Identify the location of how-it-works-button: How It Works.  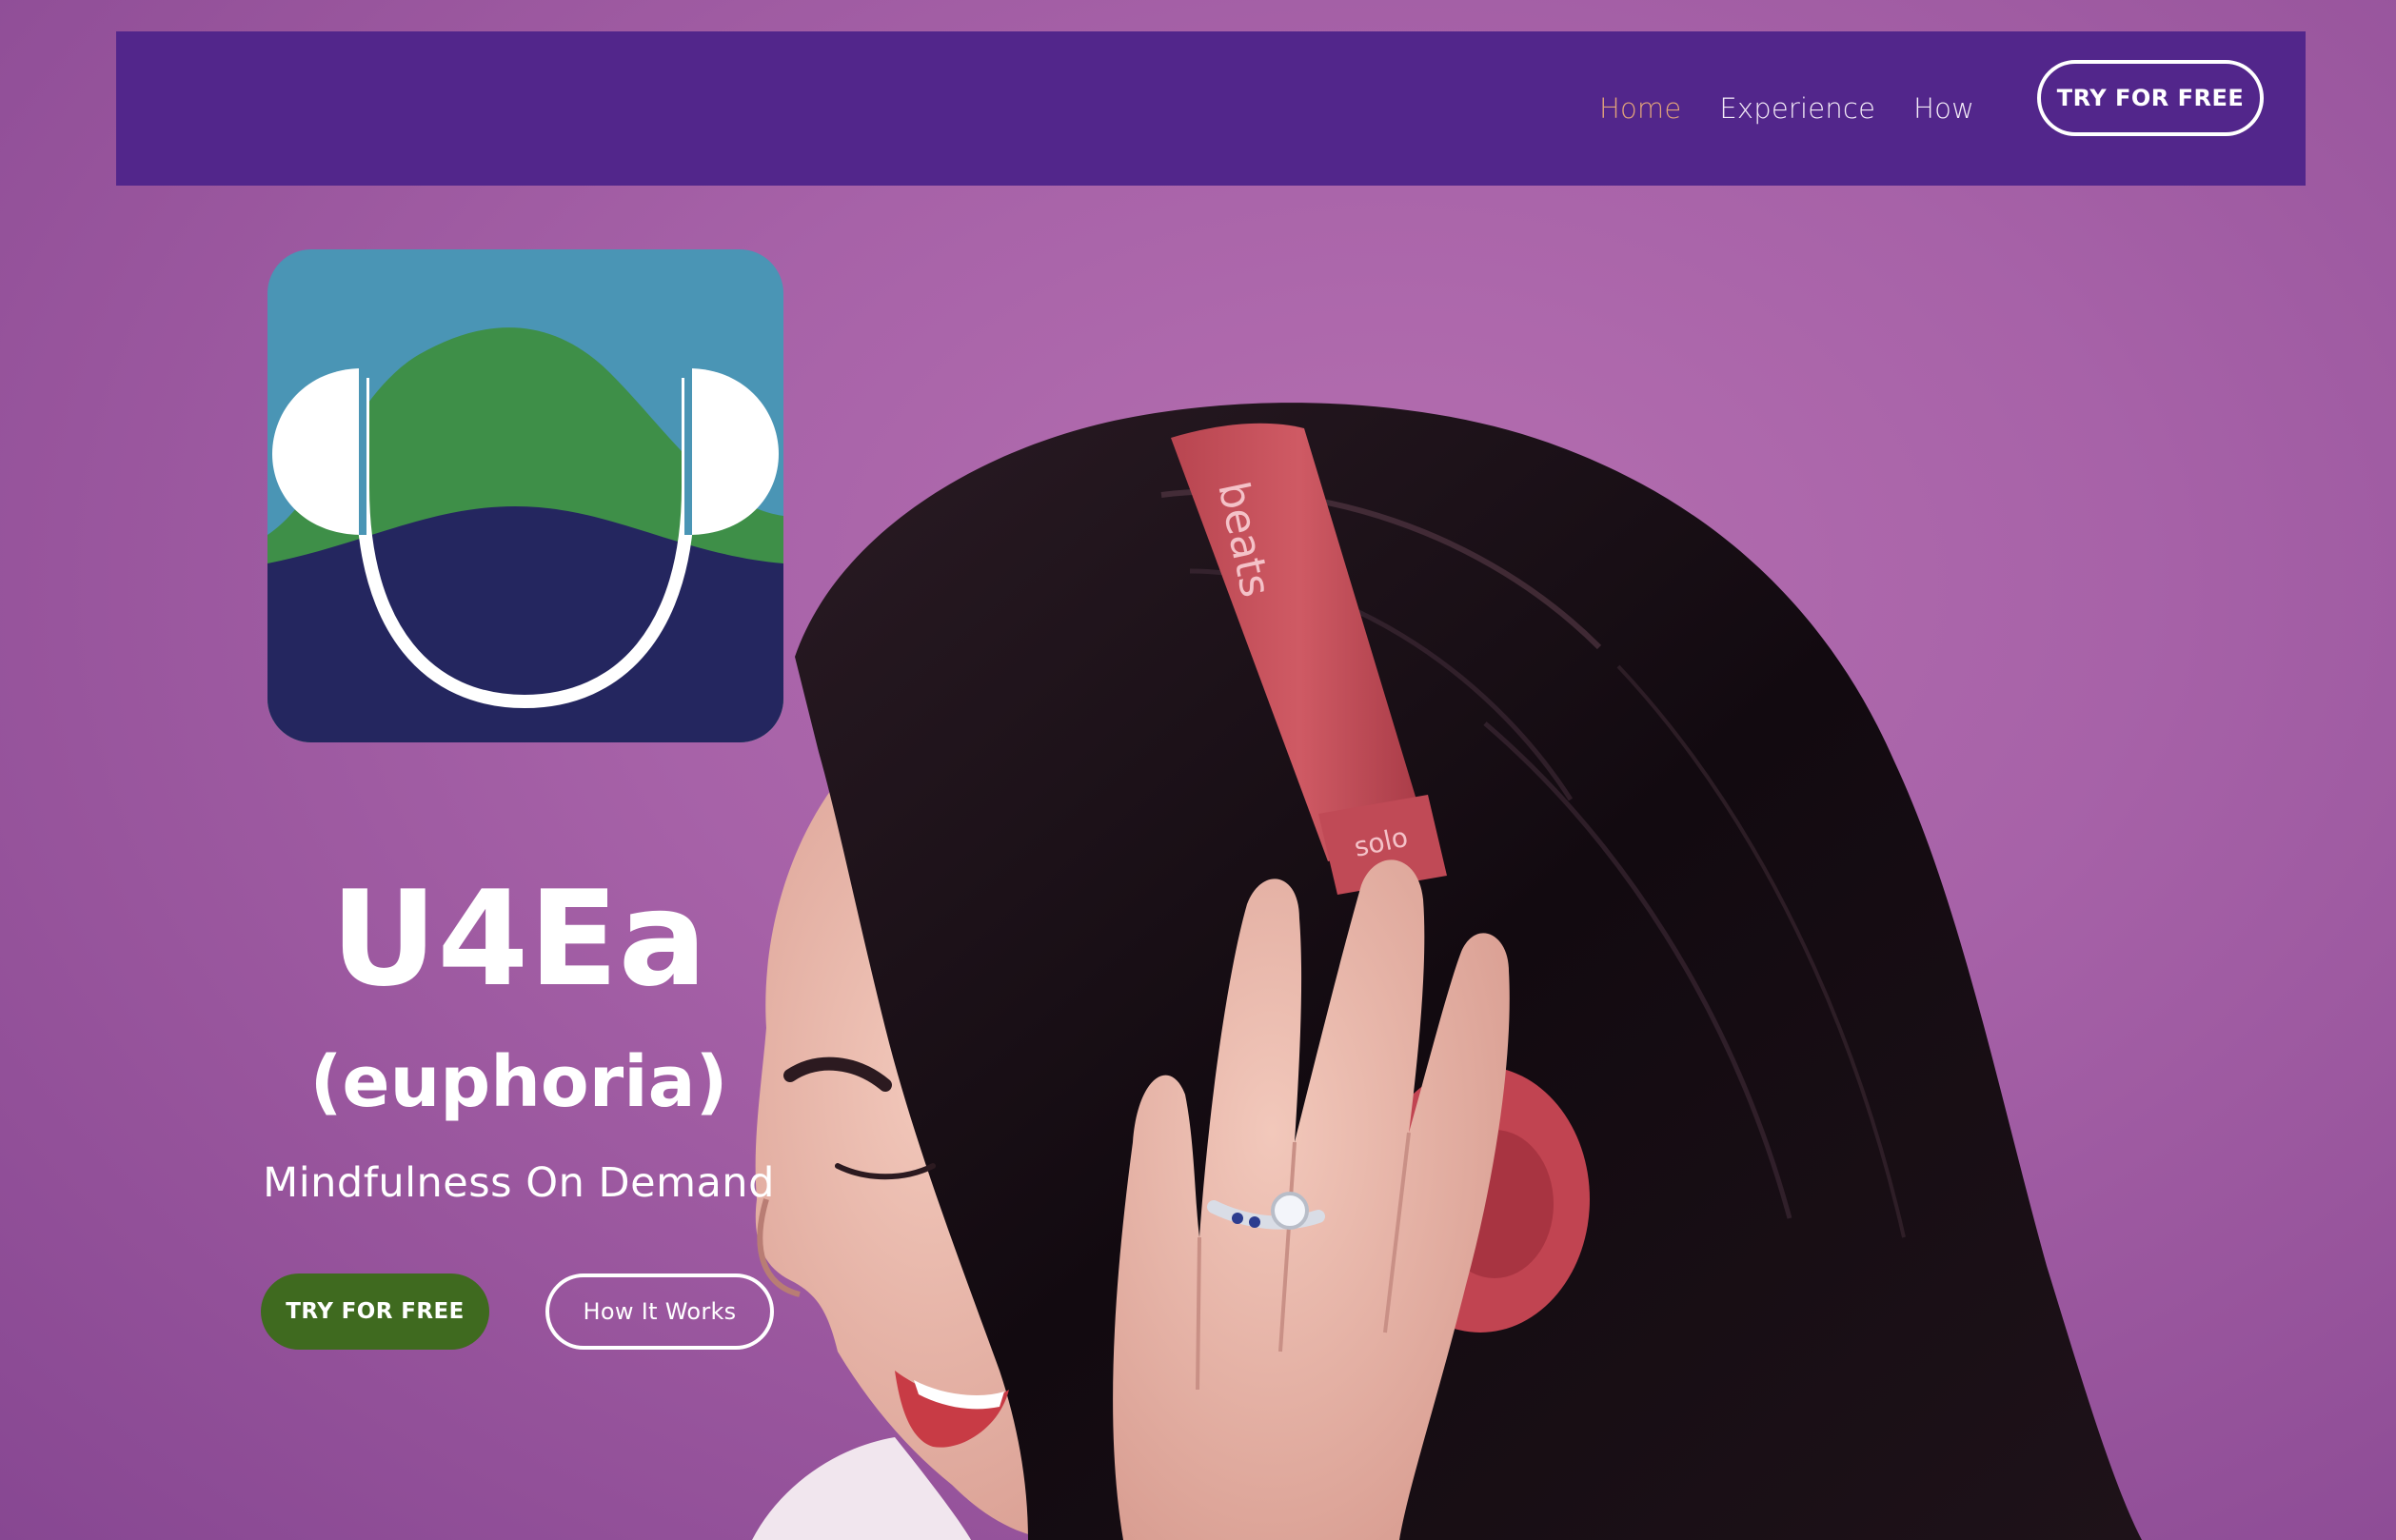
(659, 1311).